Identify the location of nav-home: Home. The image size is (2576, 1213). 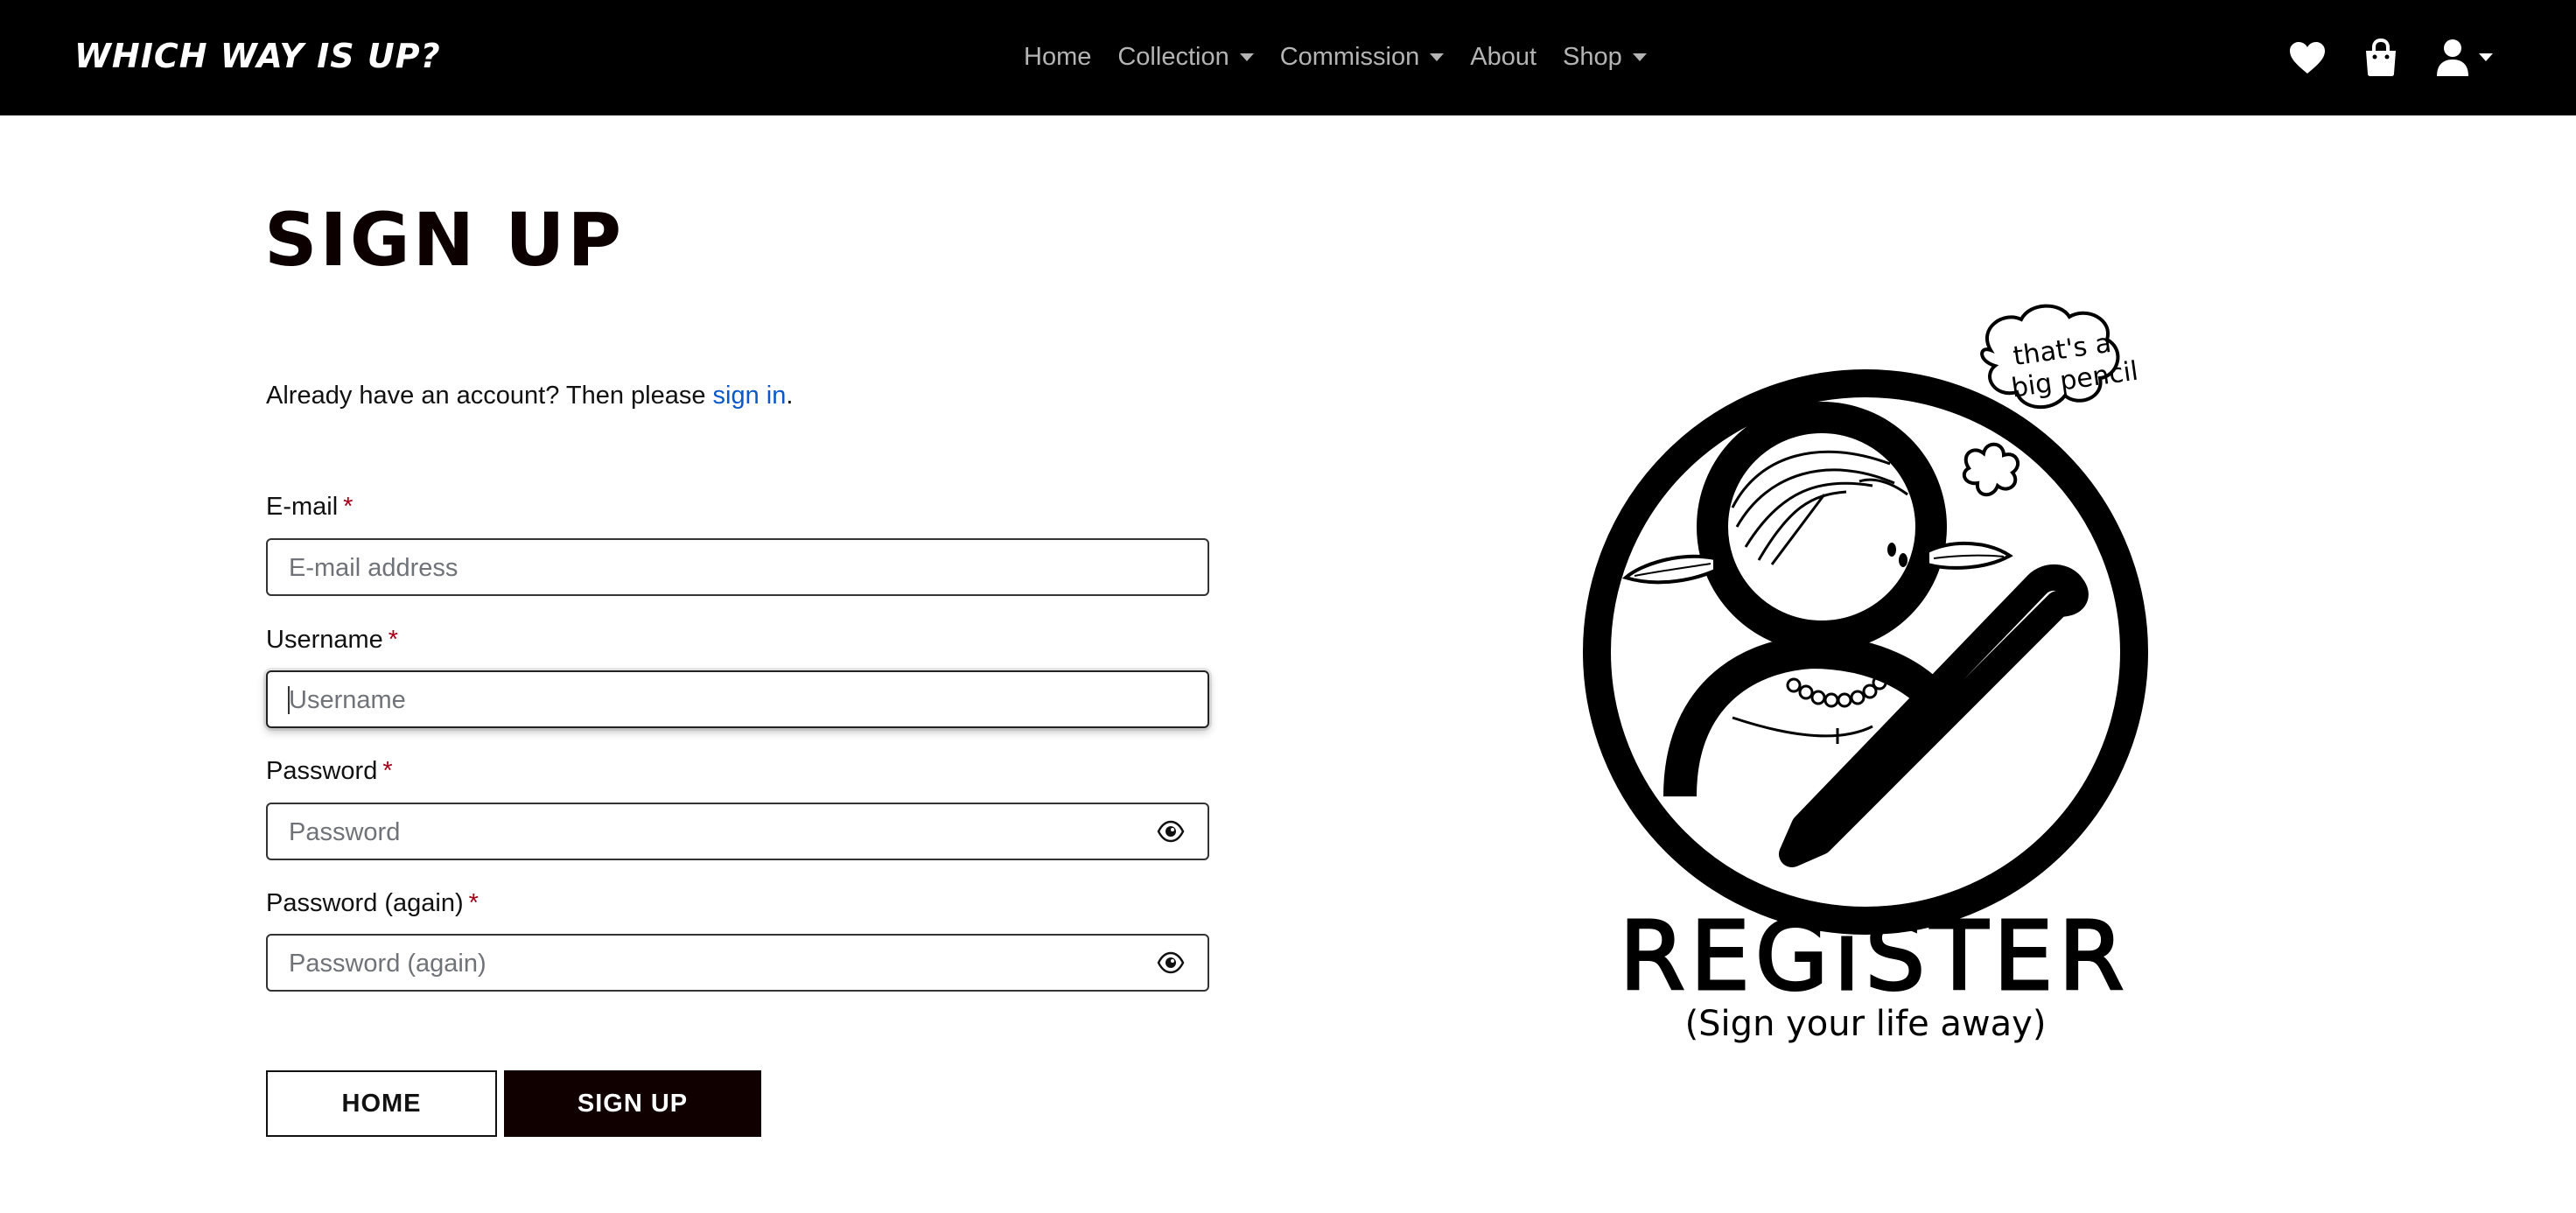
(1057, 58).